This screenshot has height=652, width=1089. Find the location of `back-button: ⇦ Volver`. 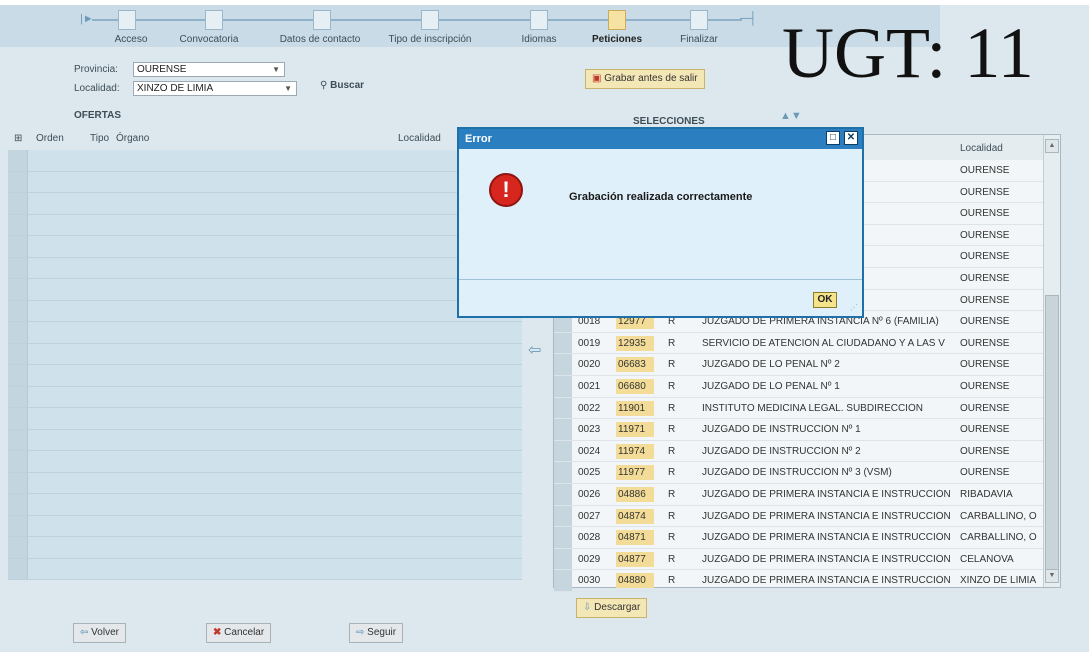

back-button: ⇦ Volver is located at coordinates (99, 633).